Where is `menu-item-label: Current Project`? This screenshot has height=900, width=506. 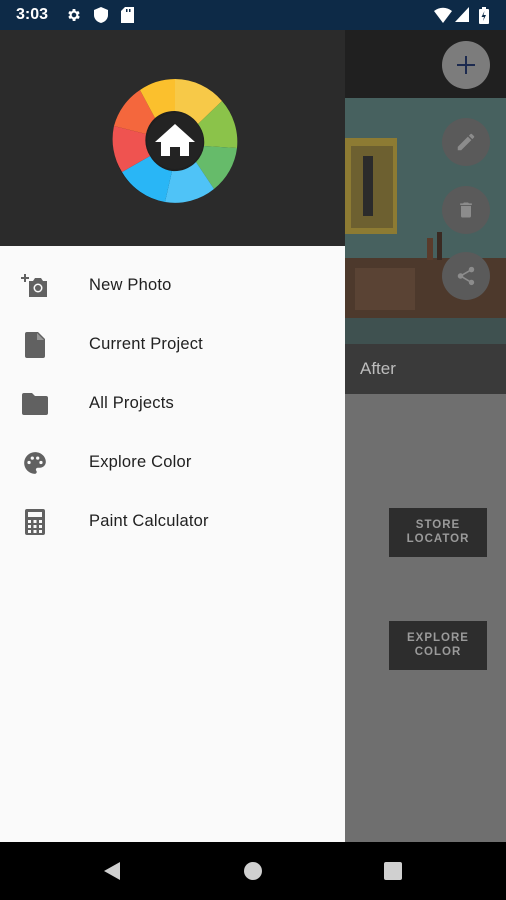 menu-item-label: Current Project is located at coordinates (146, 344).